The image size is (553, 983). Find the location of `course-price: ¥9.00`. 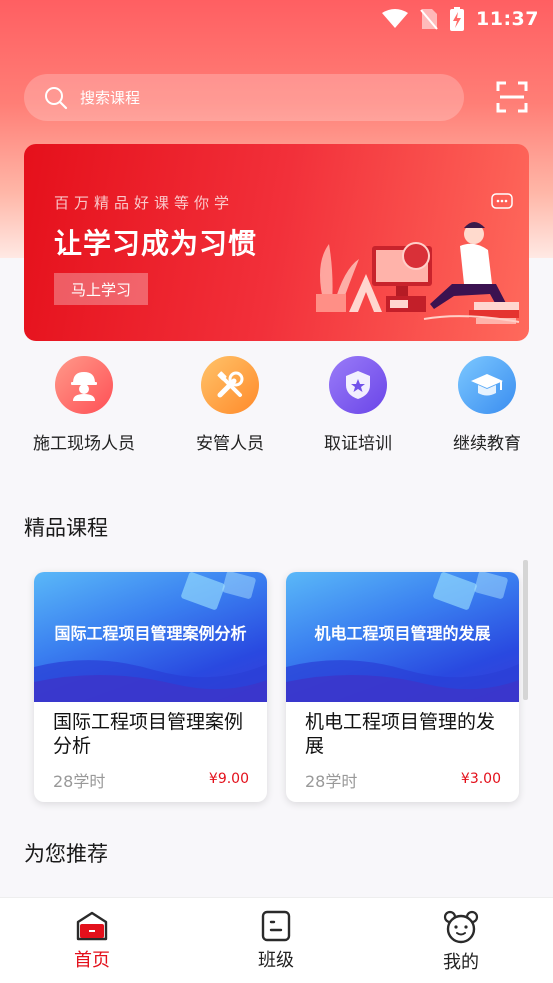

course-price: ¥9.00 is located at coordinates (228, 779).